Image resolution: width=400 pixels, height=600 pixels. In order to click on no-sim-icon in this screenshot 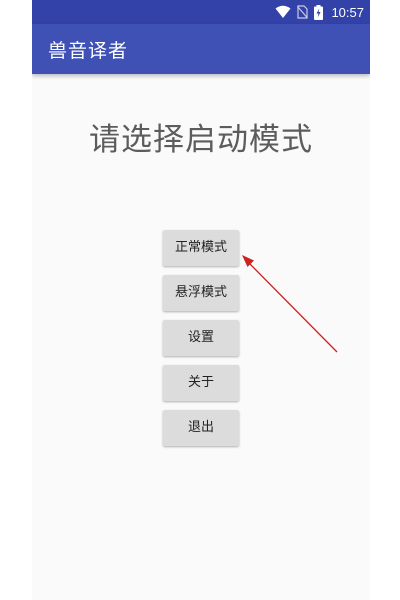, I will do `click(303, 12)`.